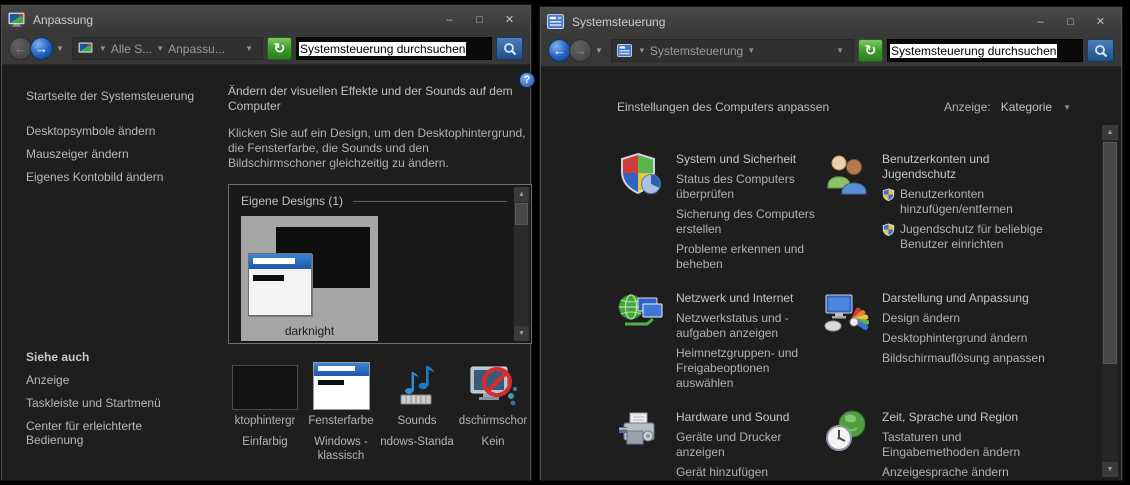 The image size is (1130, 485). What do you see at coordinates (63, 19) in the screenshot?
I see `window-title: Anpassung` at bounding box center [63, 19].